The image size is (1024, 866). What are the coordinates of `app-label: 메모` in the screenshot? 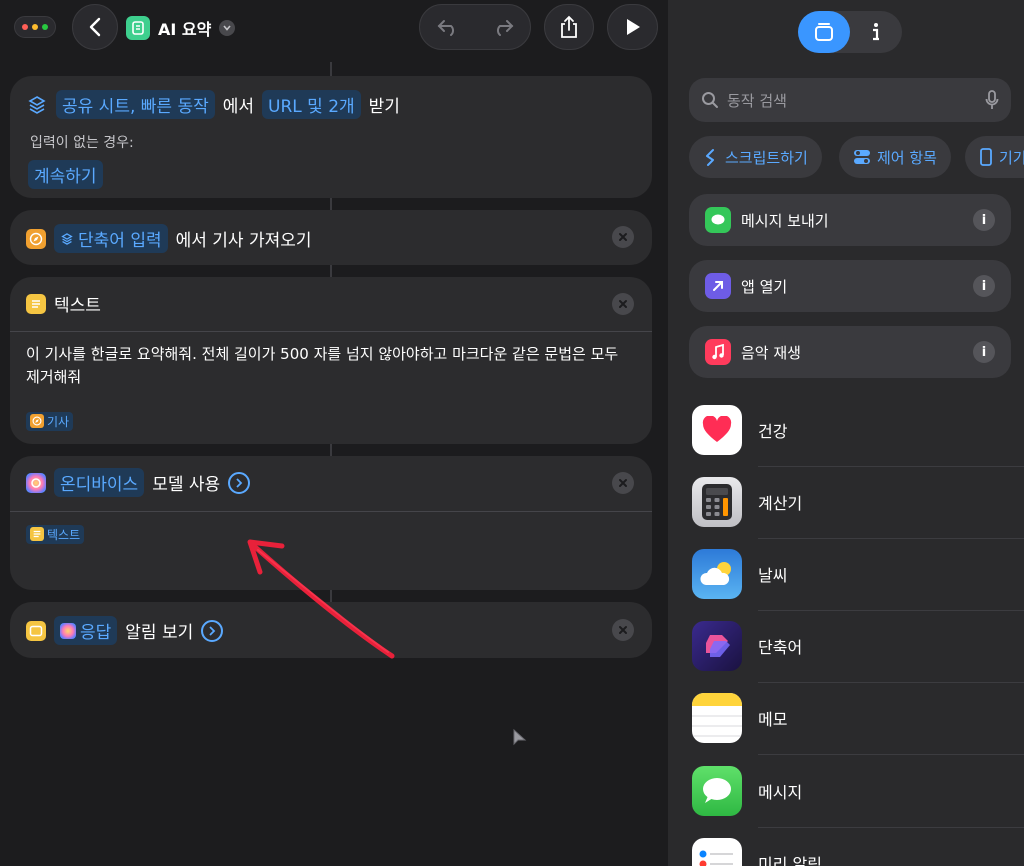 It's located at (773, 719).